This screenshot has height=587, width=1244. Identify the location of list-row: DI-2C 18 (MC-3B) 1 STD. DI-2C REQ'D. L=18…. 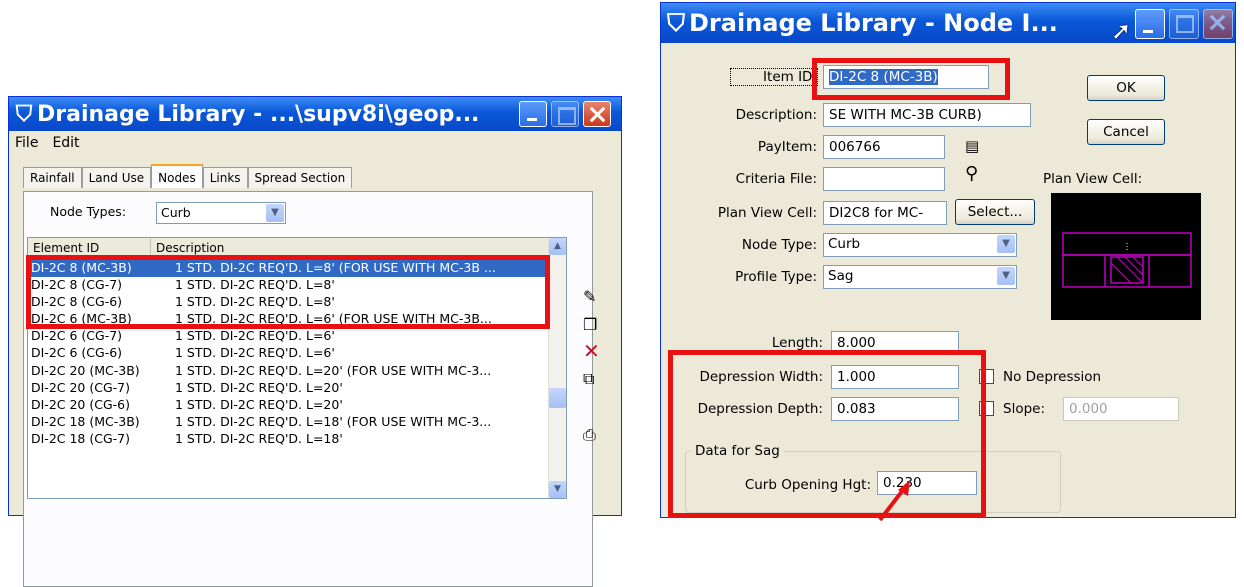
(288, 422).